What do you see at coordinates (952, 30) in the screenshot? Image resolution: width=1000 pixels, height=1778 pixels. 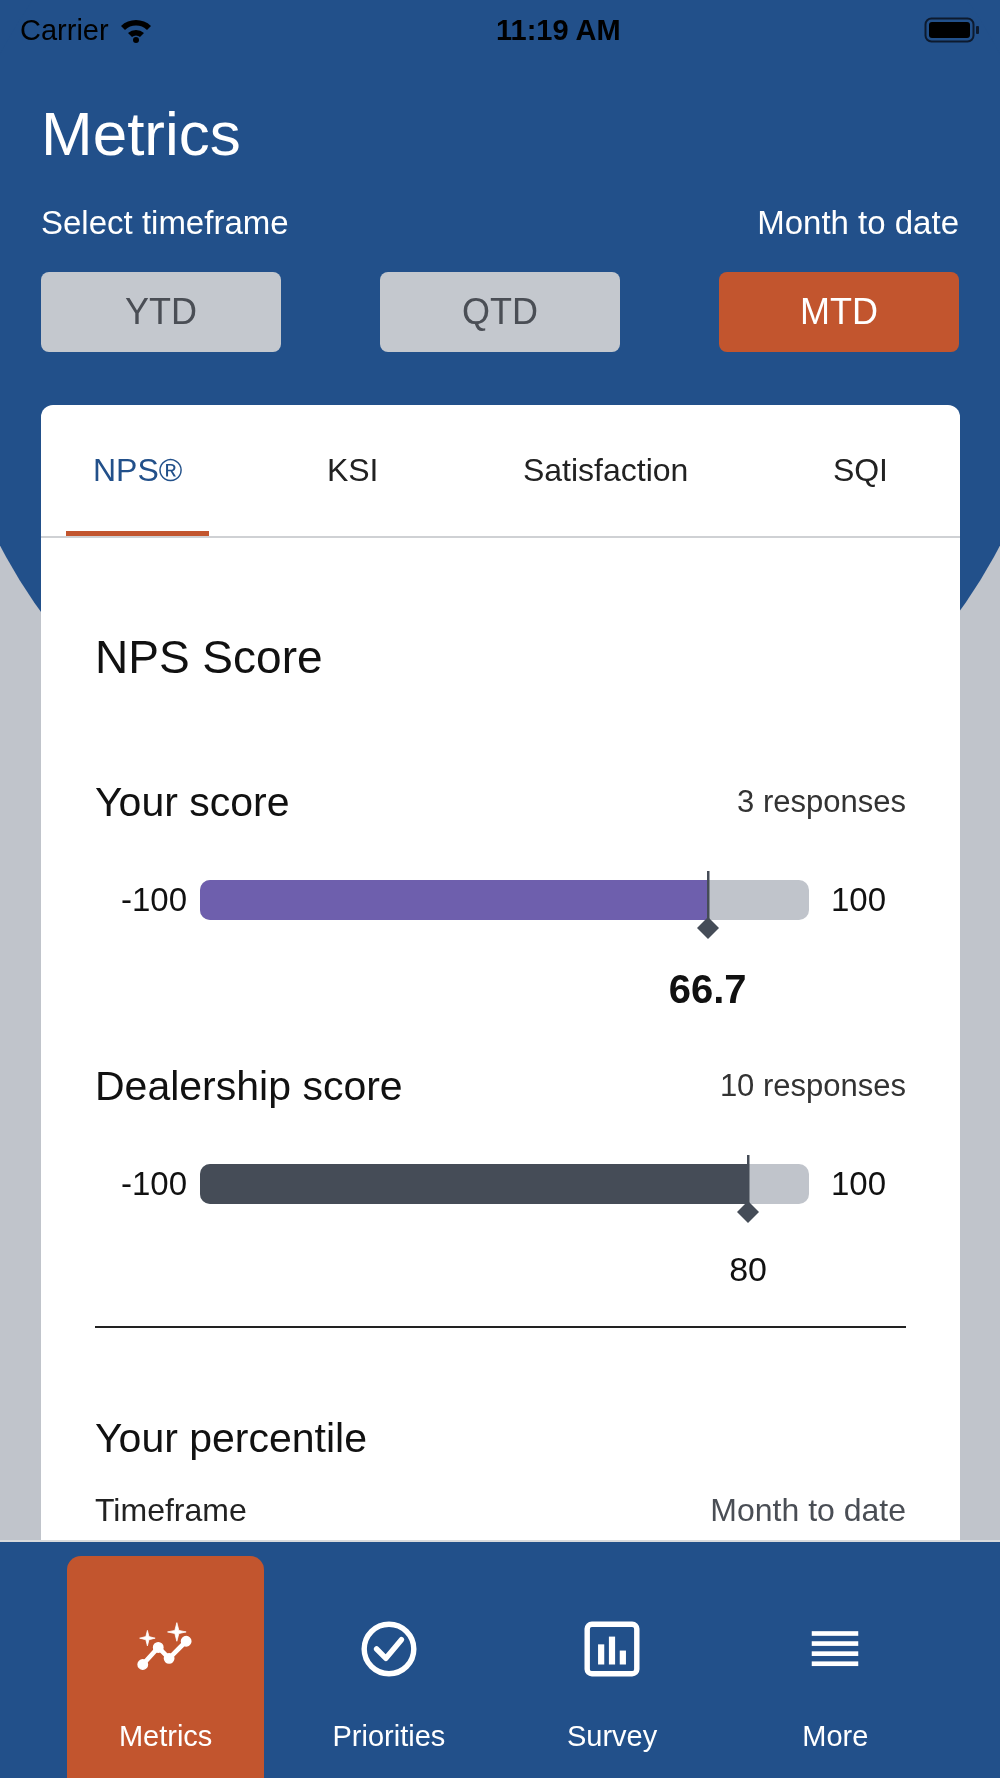 I see `battery-icon` at bounding box center [952, 30].